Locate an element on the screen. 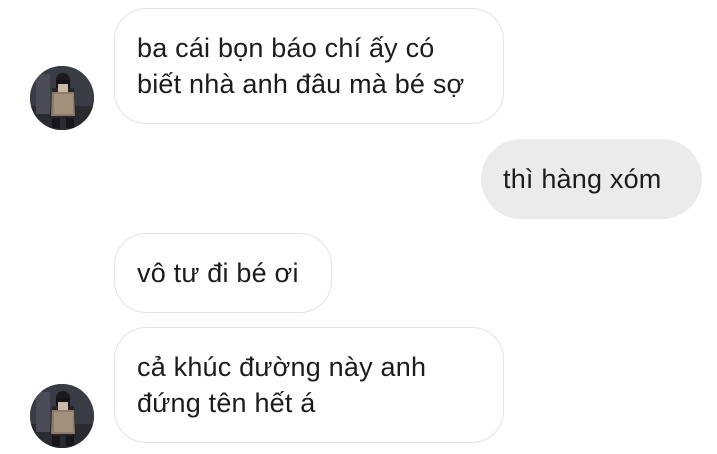 Image resolution: width=717 pixels, height=454 pixels. message-text-line: cả khúc đường này anh is located at coordinates (282, 367).